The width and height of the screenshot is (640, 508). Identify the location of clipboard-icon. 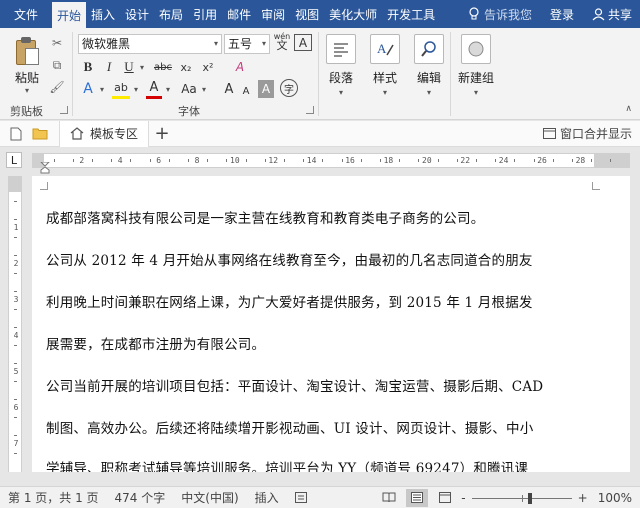
(27, 51).